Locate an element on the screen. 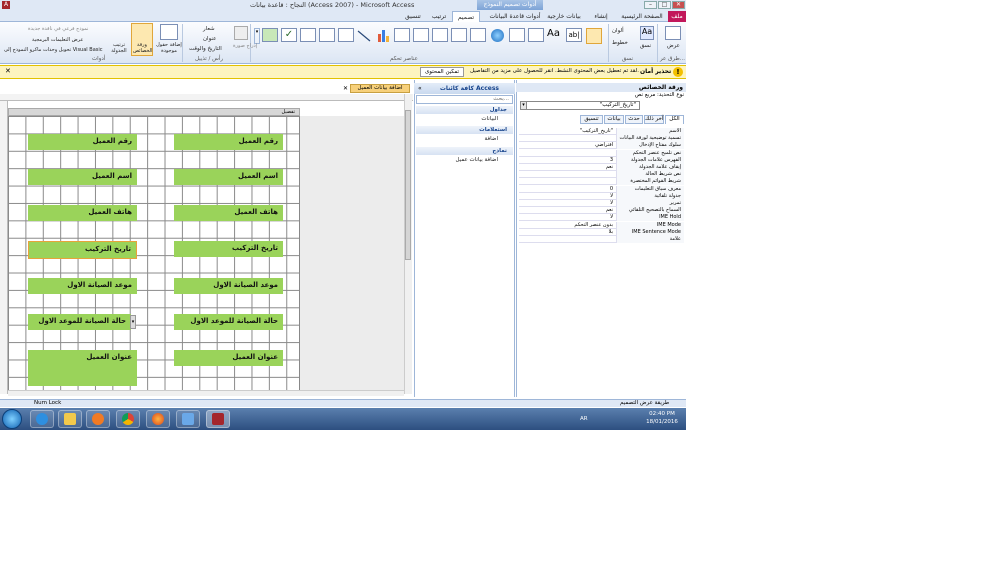 This screenshot has width=1000, height=572. taskbar-access-icon is located at coordinates (218, 419).